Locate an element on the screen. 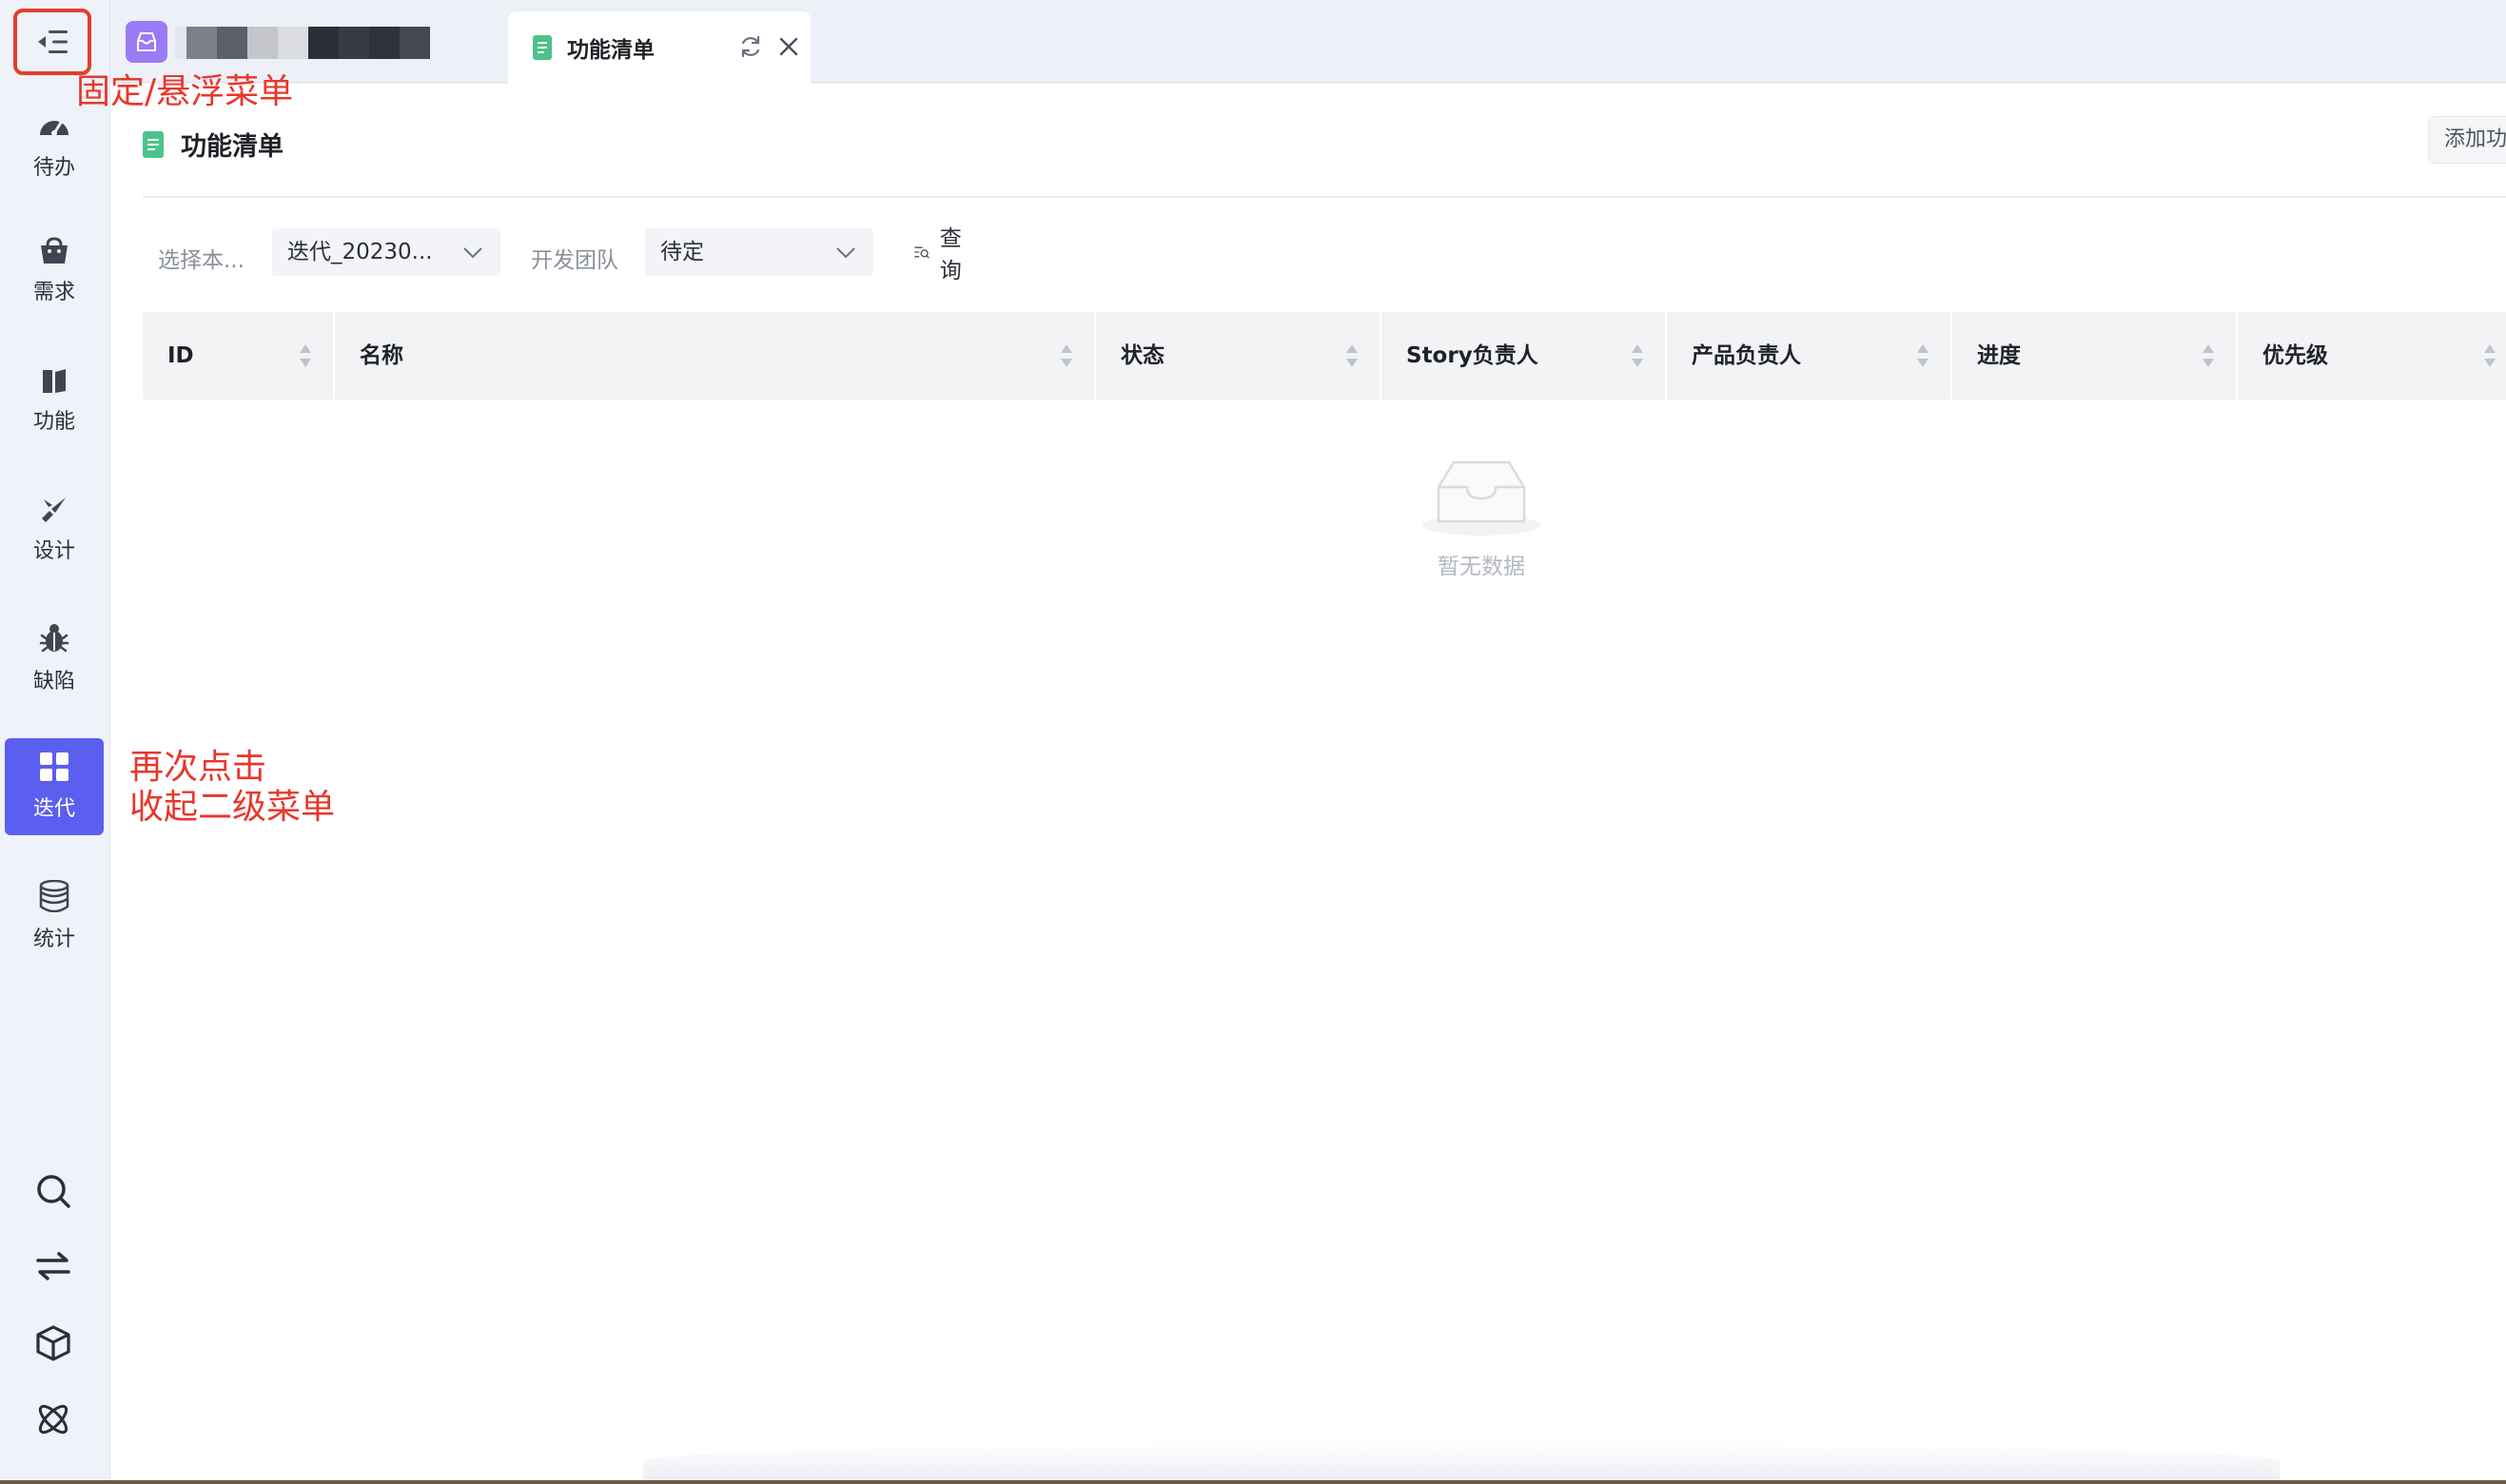  refresh-icon is located at coordinates (751, 46).